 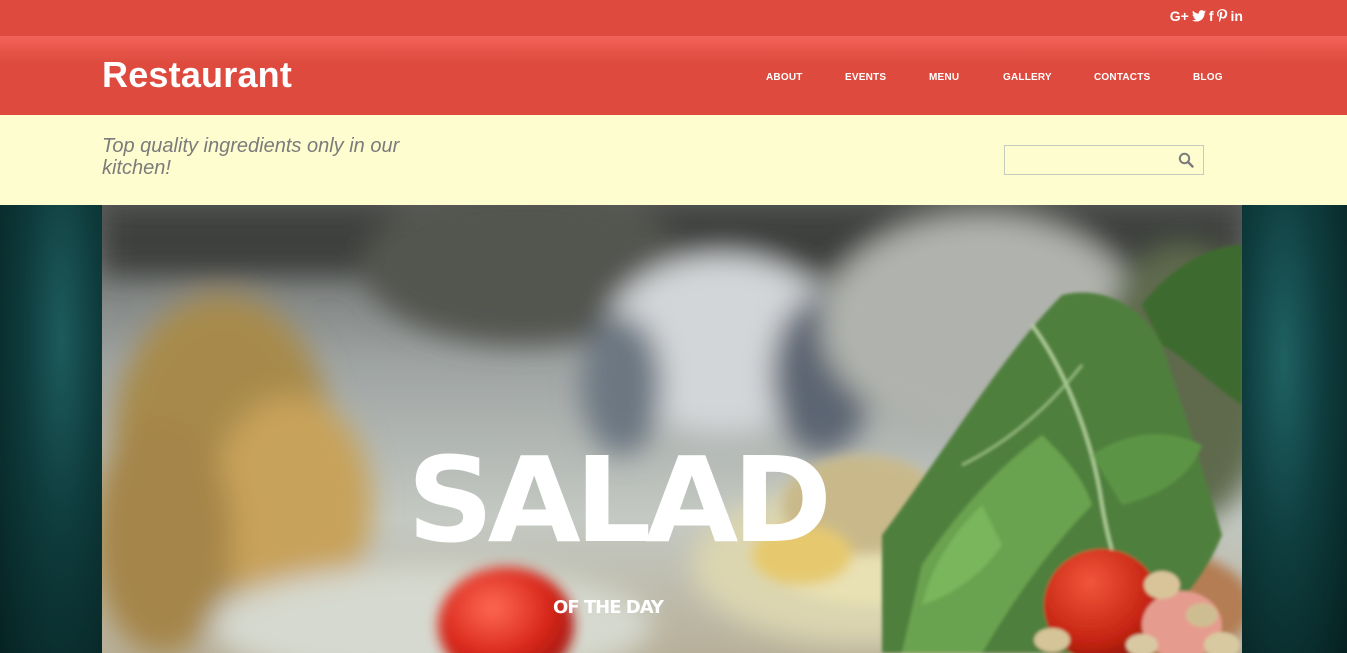 I want to click on top-bar: G+ f in, so click(x=673, y=18).